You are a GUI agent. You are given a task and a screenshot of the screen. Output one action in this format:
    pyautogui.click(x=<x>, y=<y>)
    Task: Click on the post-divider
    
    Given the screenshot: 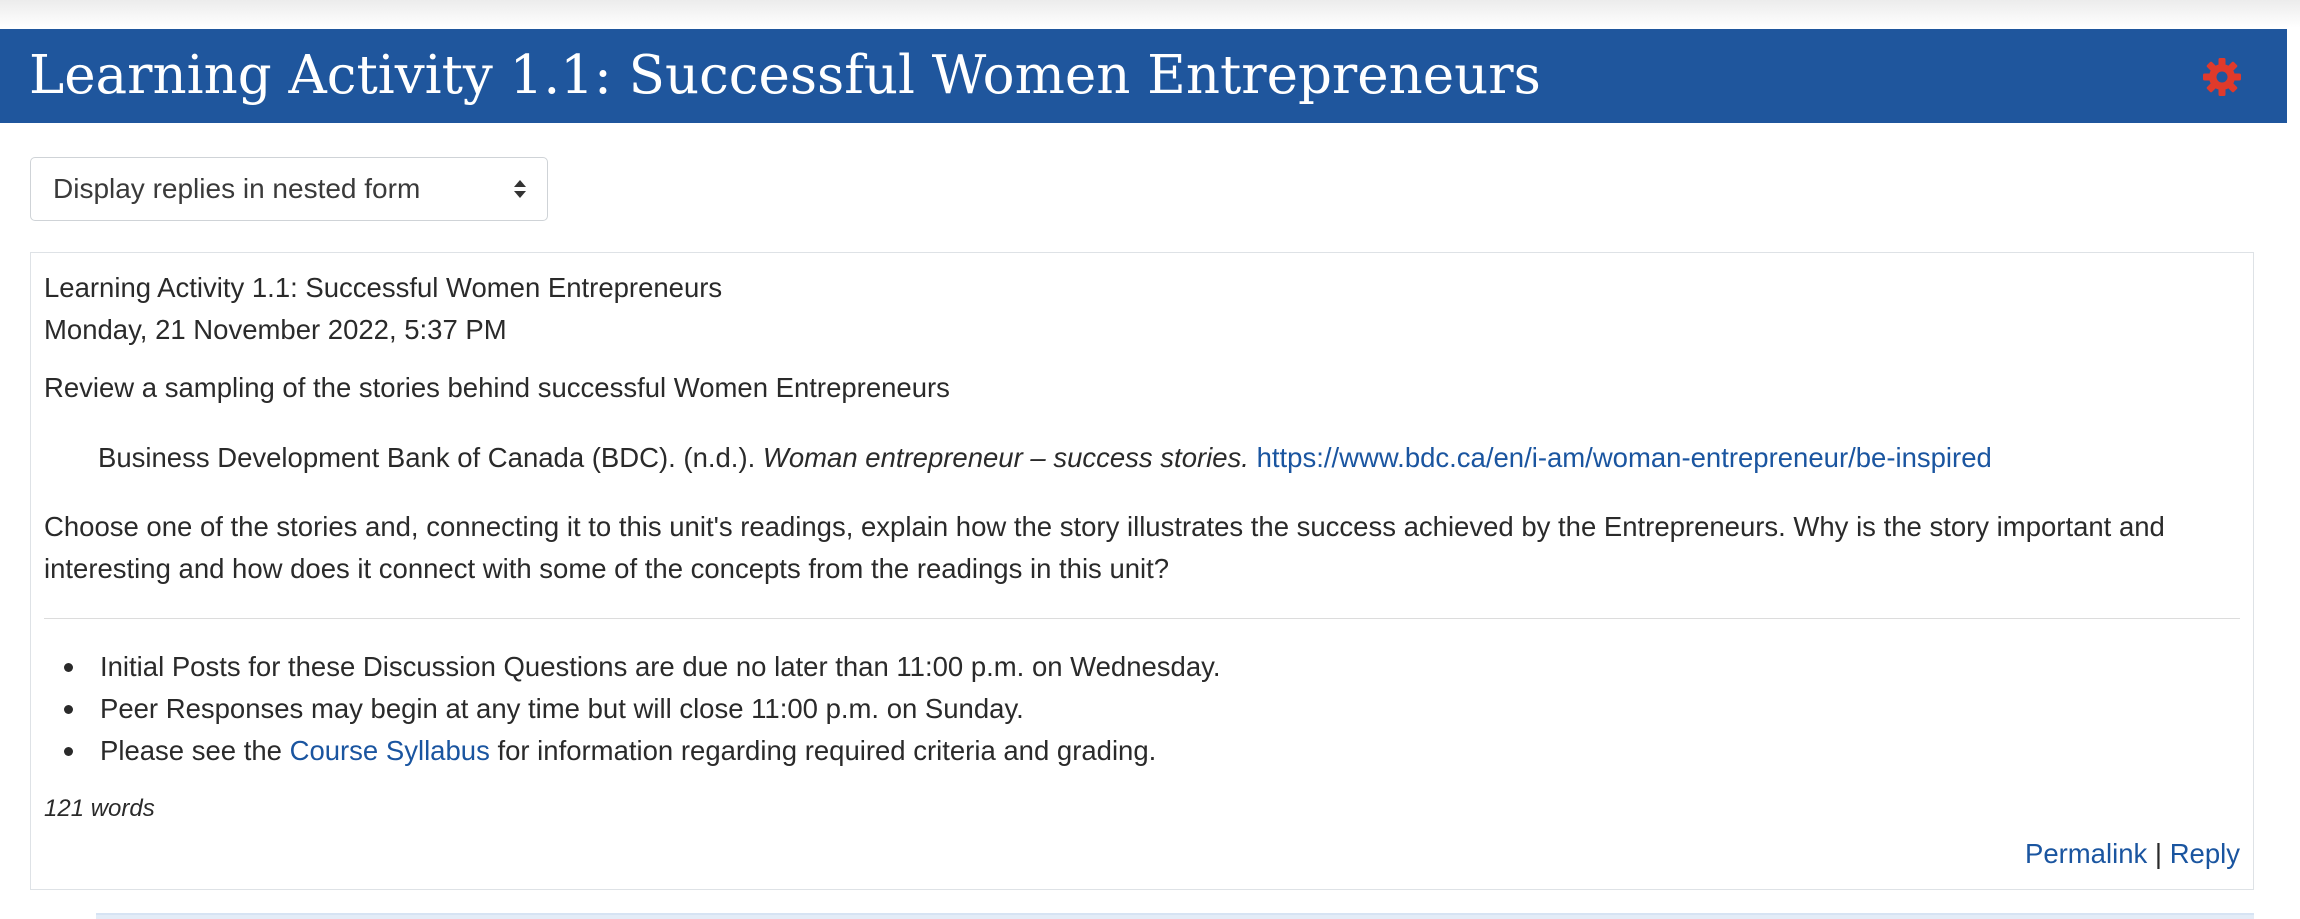 What is the action you would take?
    pyautogui.click(x=1142, y=618)
    